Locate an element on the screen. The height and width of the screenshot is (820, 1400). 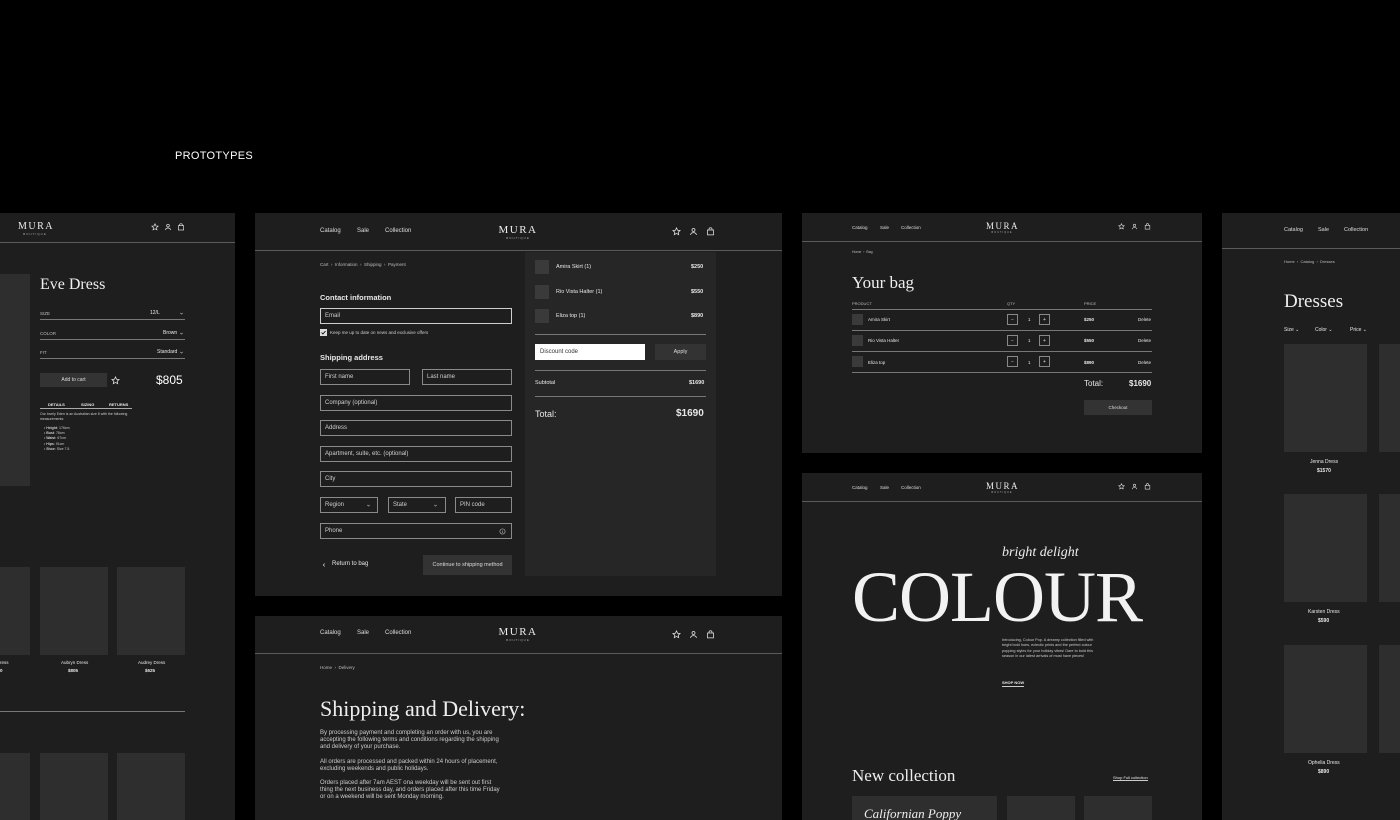
breadcrumb-item: Dresses is located at coordinates (1327, 261).